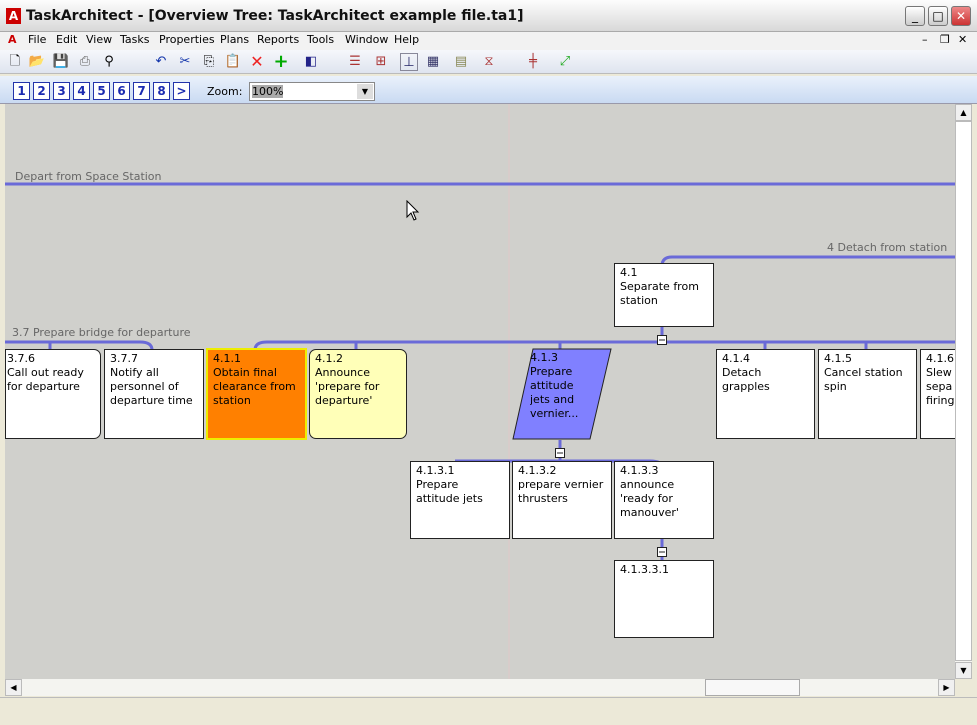  I want to click on level-7-button: 7, so click(141, 91).